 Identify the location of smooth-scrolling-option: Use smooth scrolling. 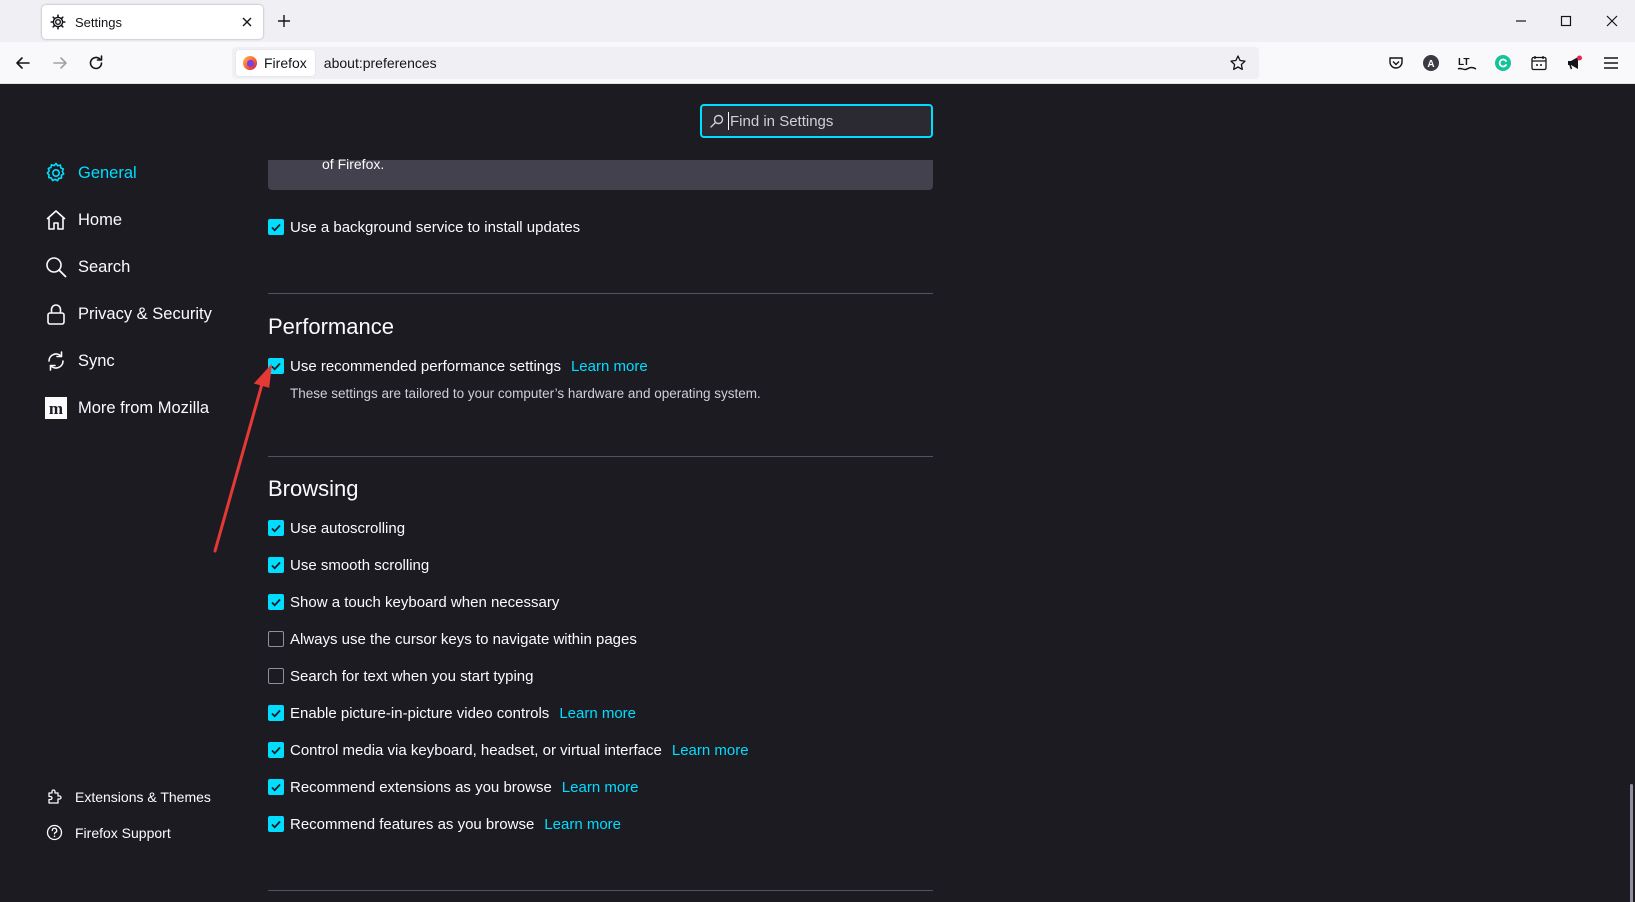
(348, 565).